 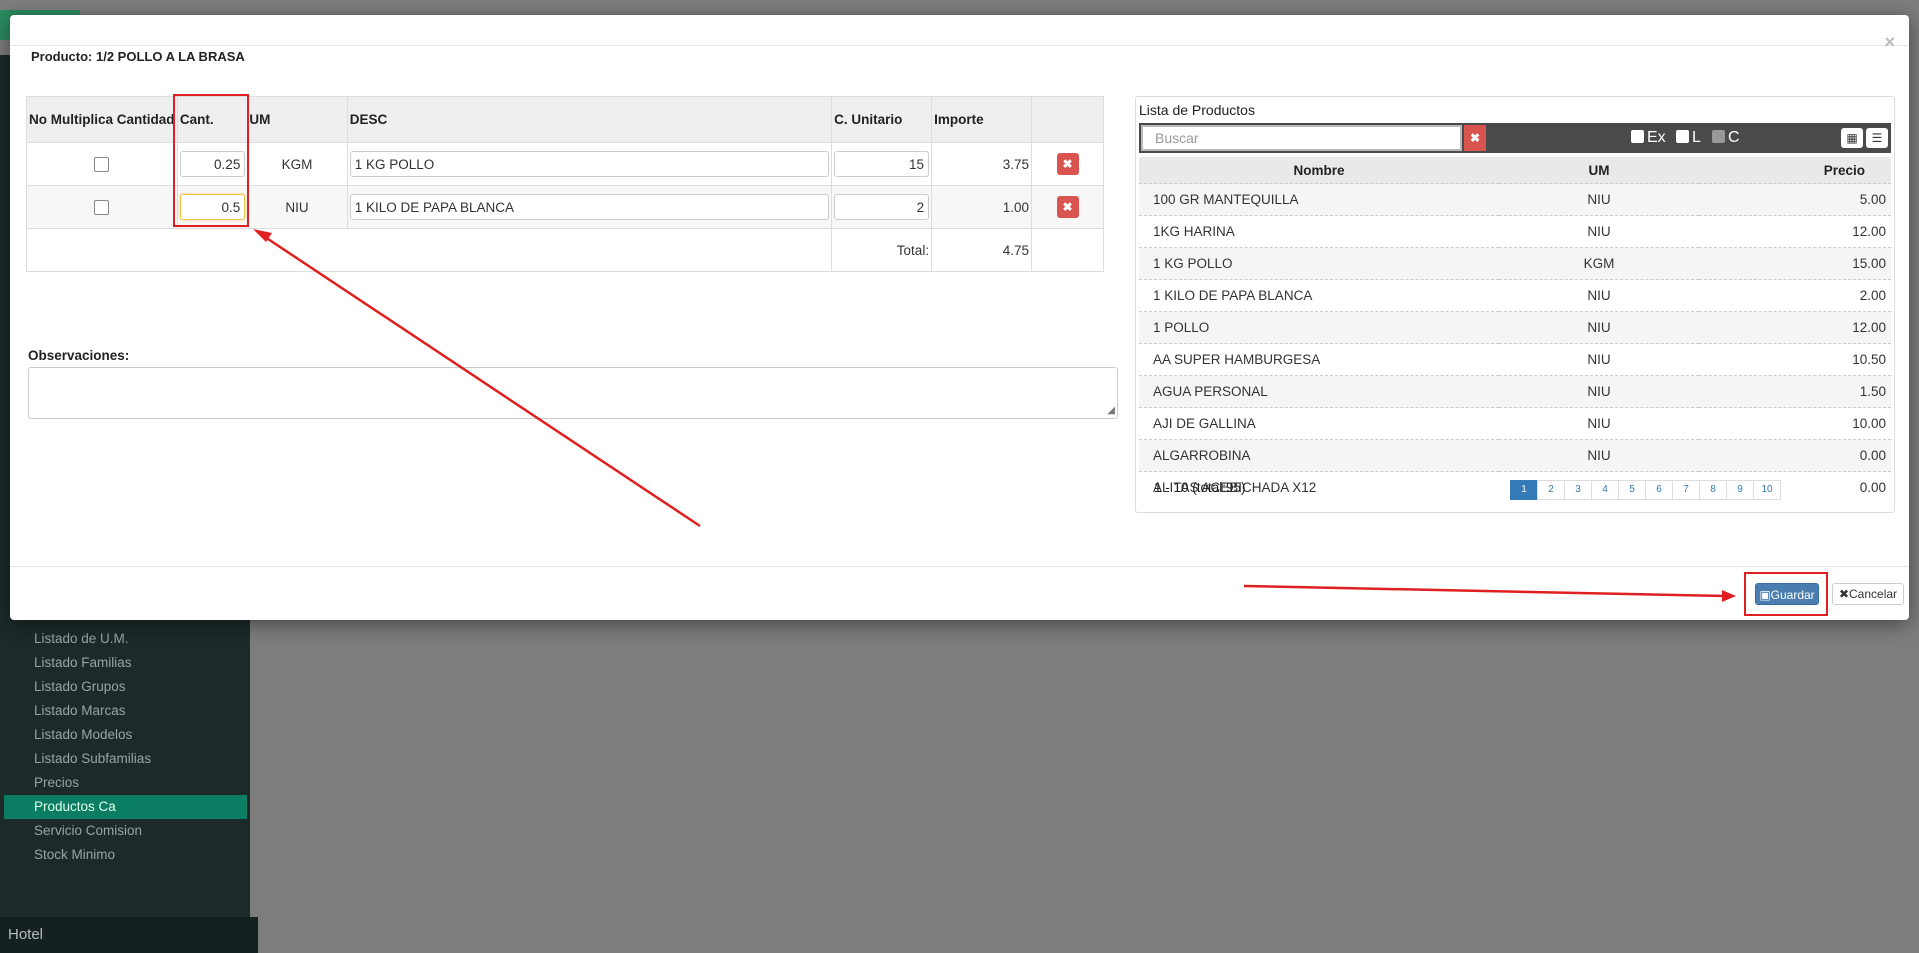 I want to click on observations-label: Observaciones:, so click(x=79, y=355).